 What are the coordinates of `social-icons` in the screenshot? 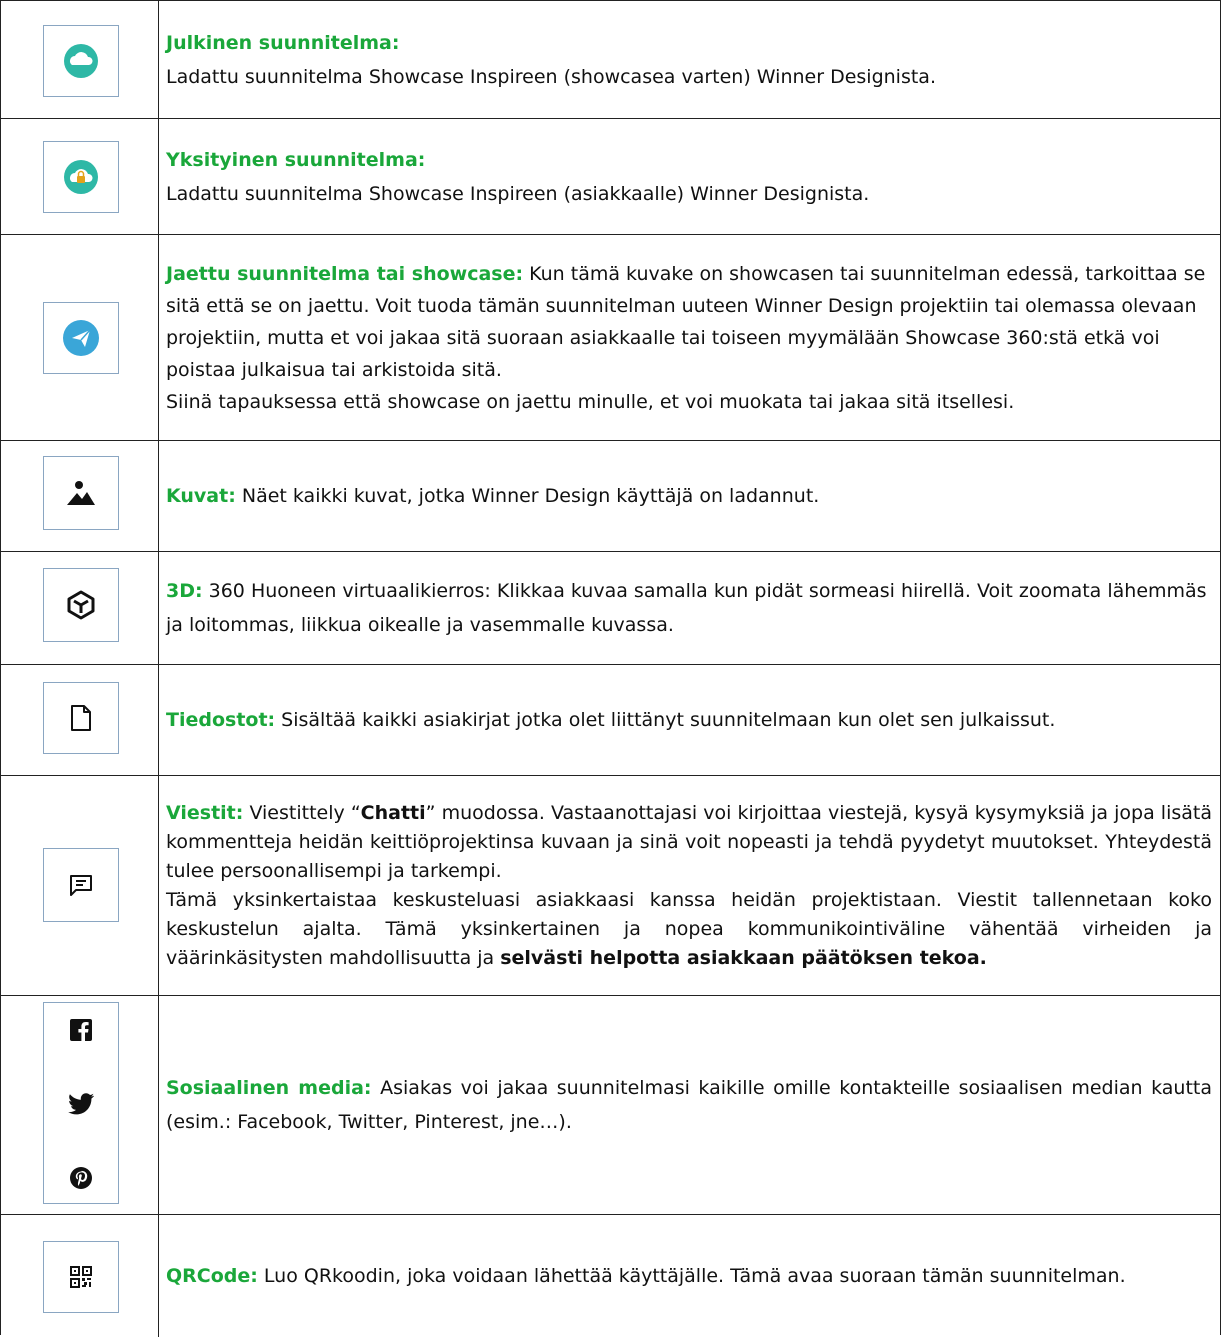 It's located at (81, 1103).